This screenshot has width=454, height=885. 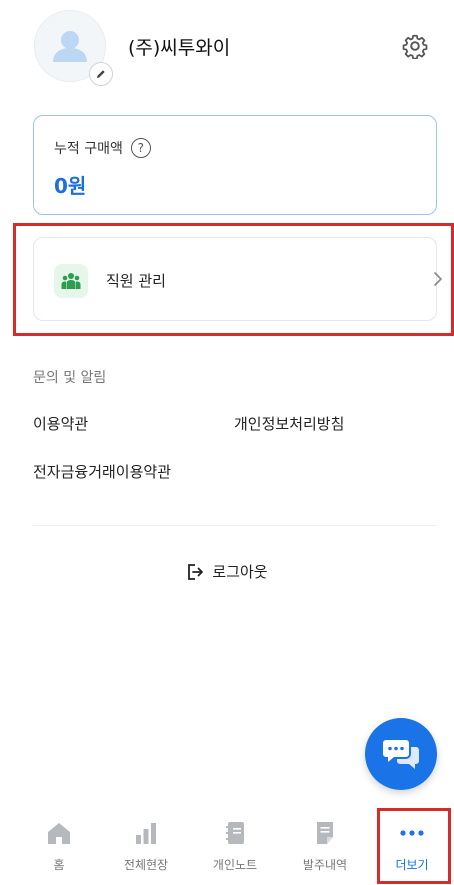 What do you see at coordinates (438, 279) in the screenshot?
I see `chevron-right-icon` at bounding box center [438, 279].